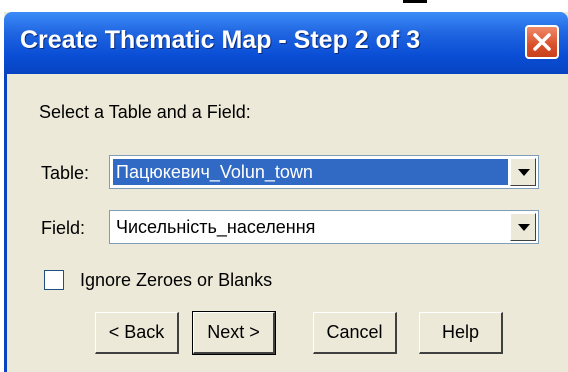 The height and width of the screenshot is (372, 568). I want to click on field-select-value: Чисельність_населення, so click(216, 227).